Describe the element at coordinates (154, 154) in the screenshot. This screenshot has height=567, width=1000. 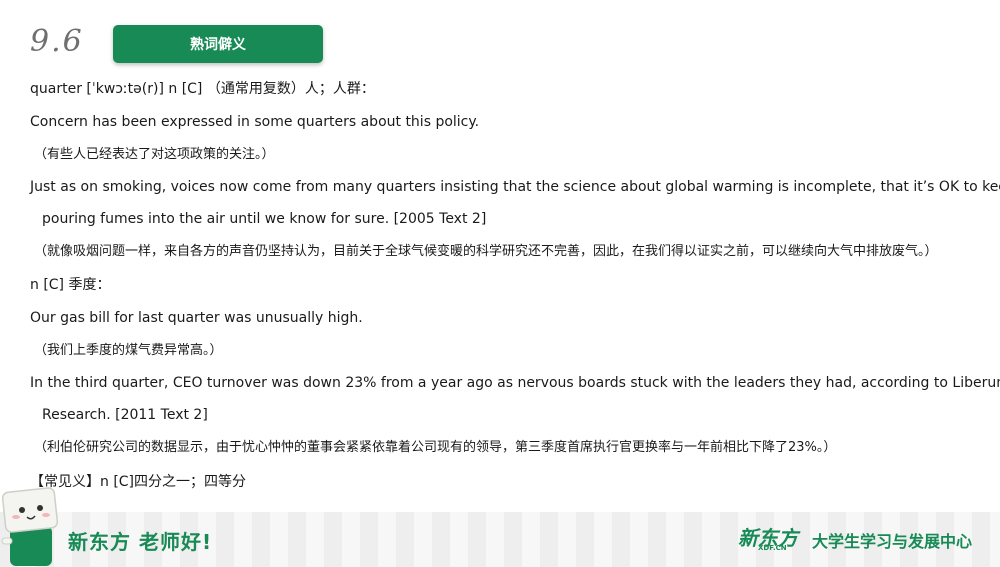
I see `example-1-chinese: （有些人已经表达了对这项政策的关注。）` at that location.